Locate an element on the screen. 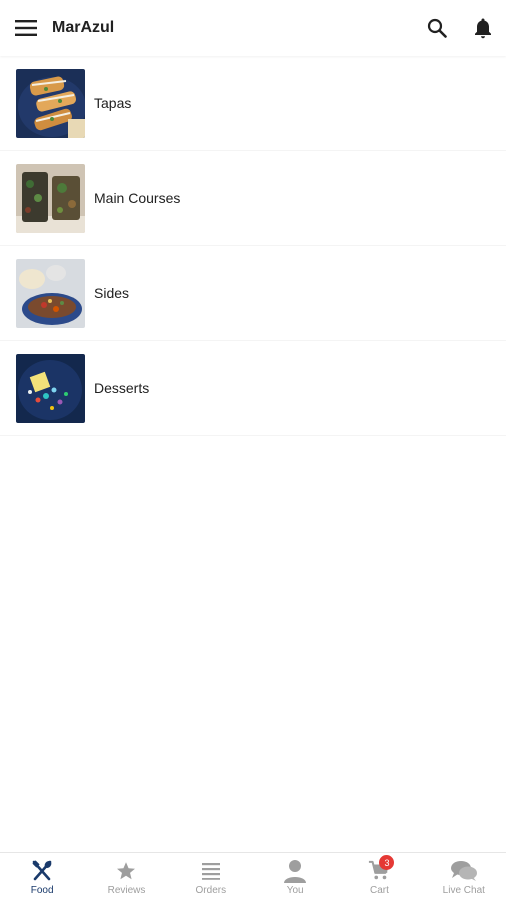 The image size is (506, 900). category-item-tapas: Tapas is located at coordinates (253, 103).